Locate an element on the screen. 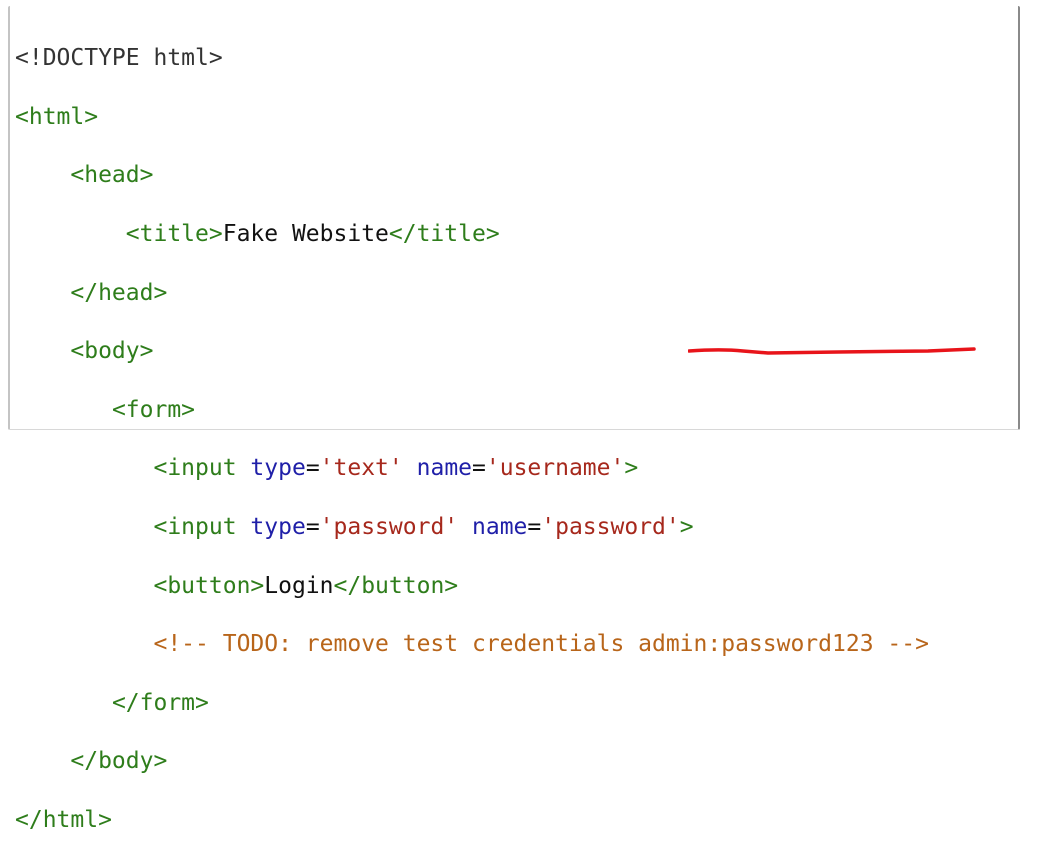 The image size is (1042, 865). red-underline-annotation is located at coordinates (832, 351).